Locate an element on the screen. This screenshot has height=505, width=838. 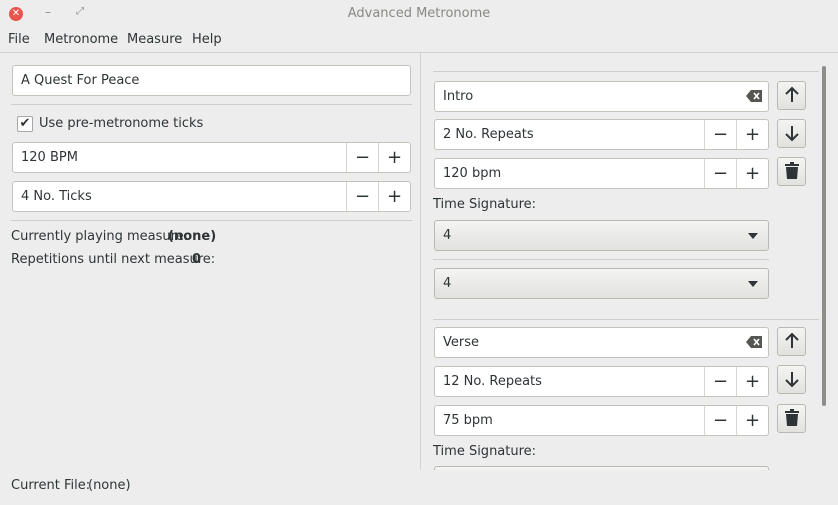
menu-bar: File Metronome Measure Help is located at coordinates (419, 40).